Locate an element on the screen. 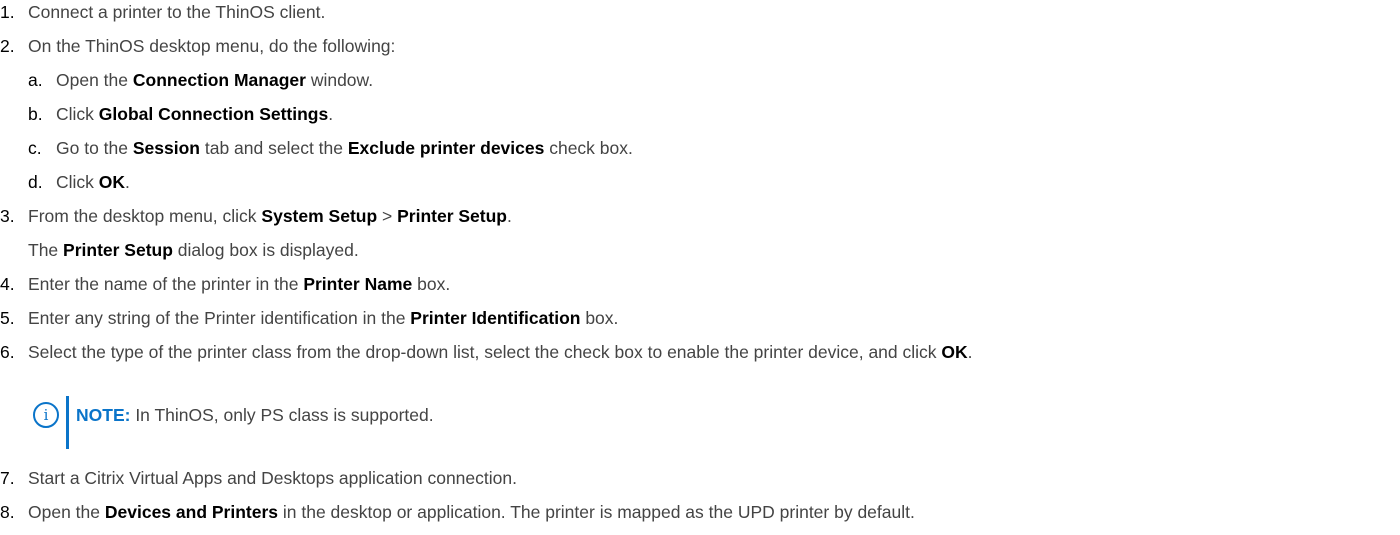  ui-term: Printer Identification is located at coordinates (495, 318).